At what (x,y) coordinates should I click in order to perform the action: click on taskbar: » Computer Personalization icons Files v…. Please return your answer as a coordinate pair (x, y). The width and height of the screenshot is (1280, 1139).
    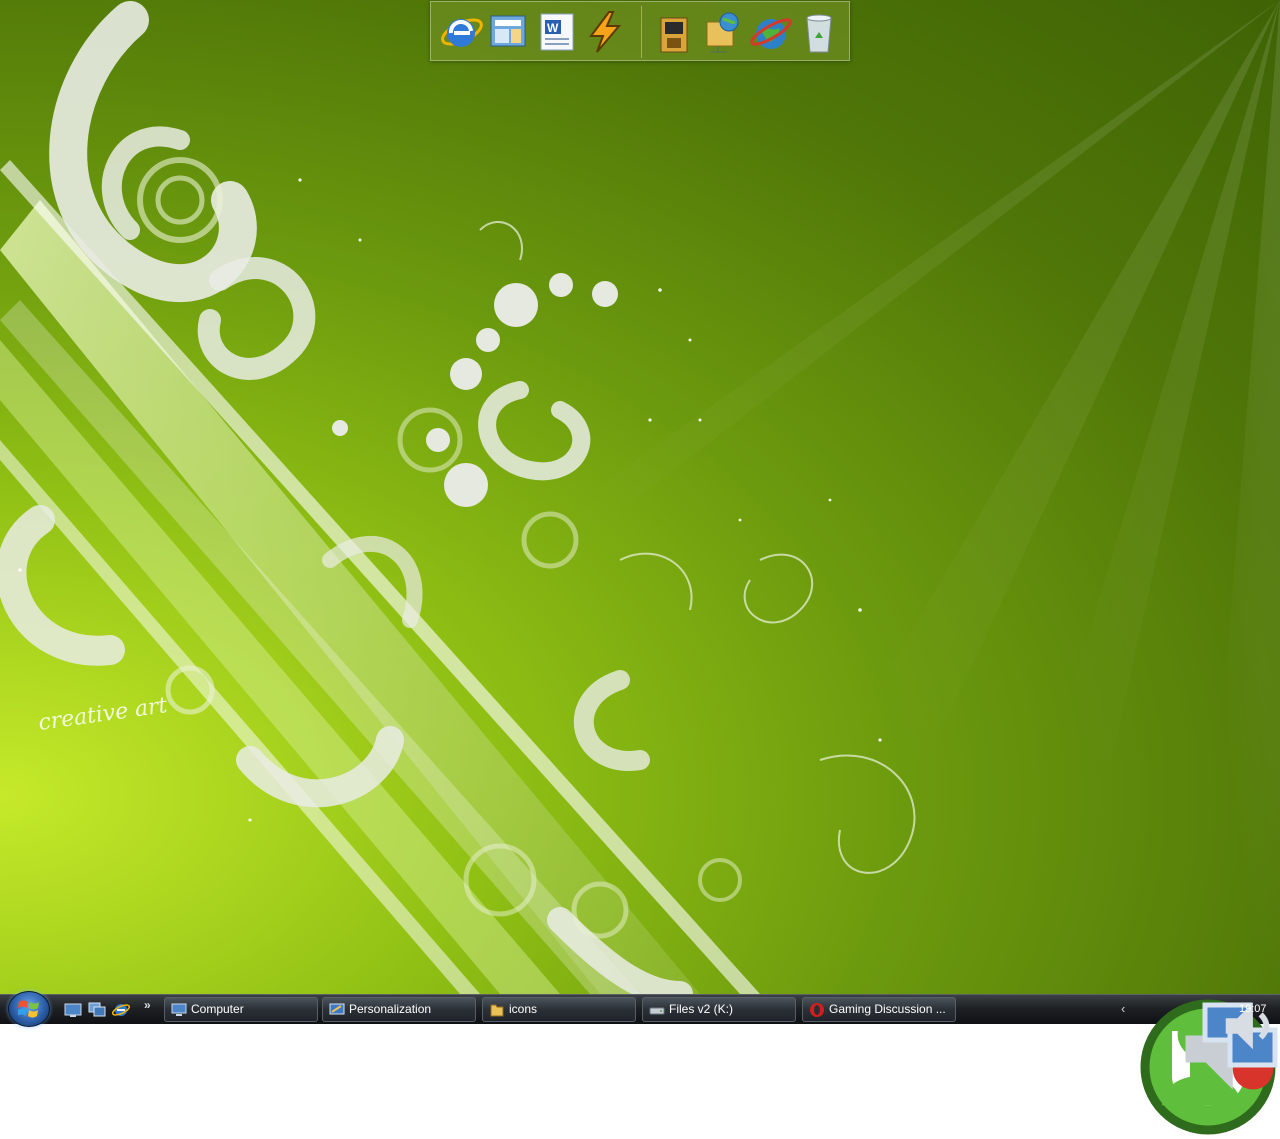
    Looking at the image, I should click on (640, 1063).